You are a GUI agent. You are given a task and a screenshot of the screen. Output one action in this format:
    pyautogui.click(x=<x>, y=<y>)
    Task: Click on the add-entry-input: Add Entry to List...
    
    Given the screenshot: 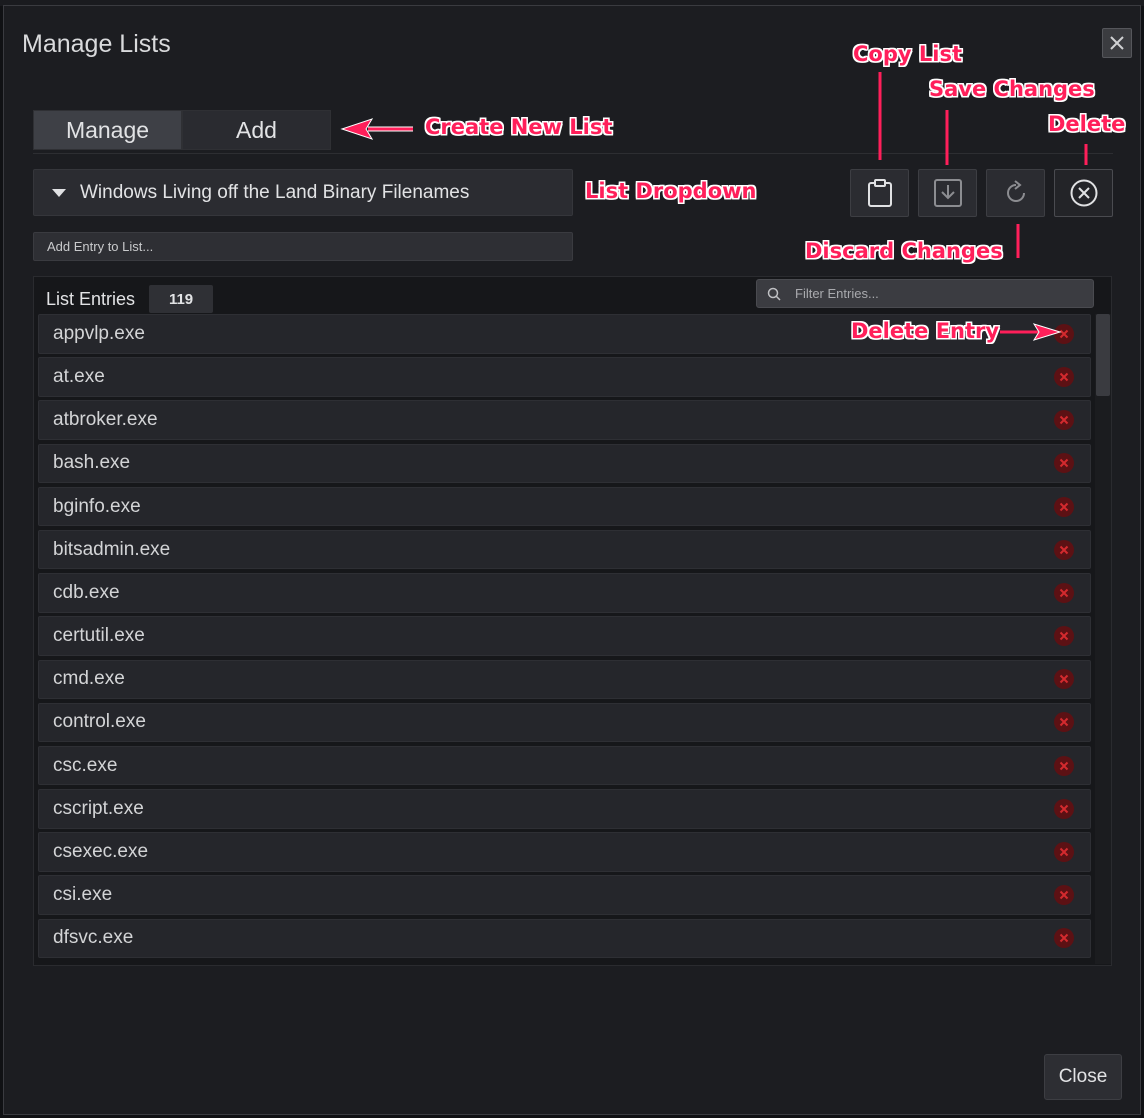 What is the action you would take?
    pyautogui.click(x=303, y=246)
    